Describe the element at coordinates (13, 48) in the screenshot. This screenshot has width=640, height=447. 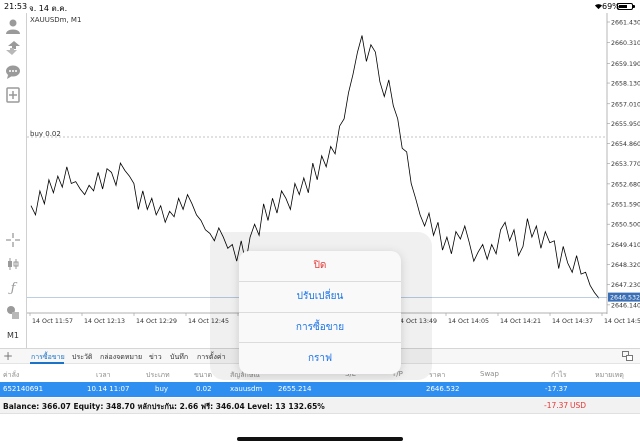
I see `trade-arrows-icon` at that location.